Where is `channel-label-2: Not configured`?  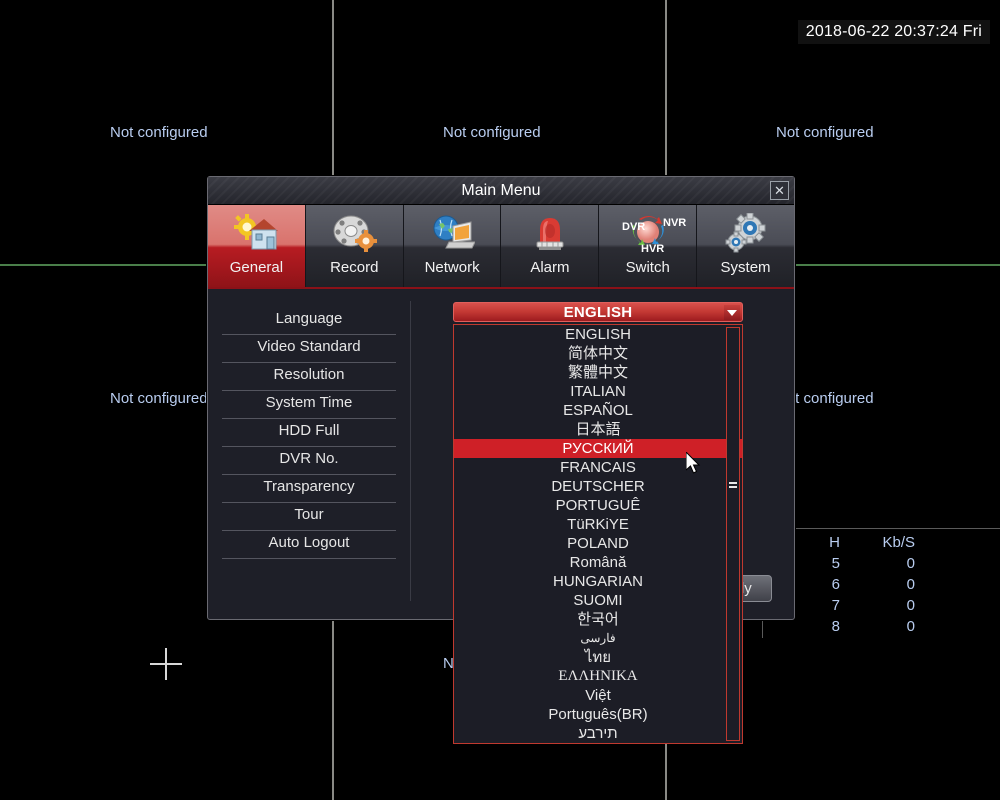
channel-label-2: Not configured is located at coordinates (492, 132).